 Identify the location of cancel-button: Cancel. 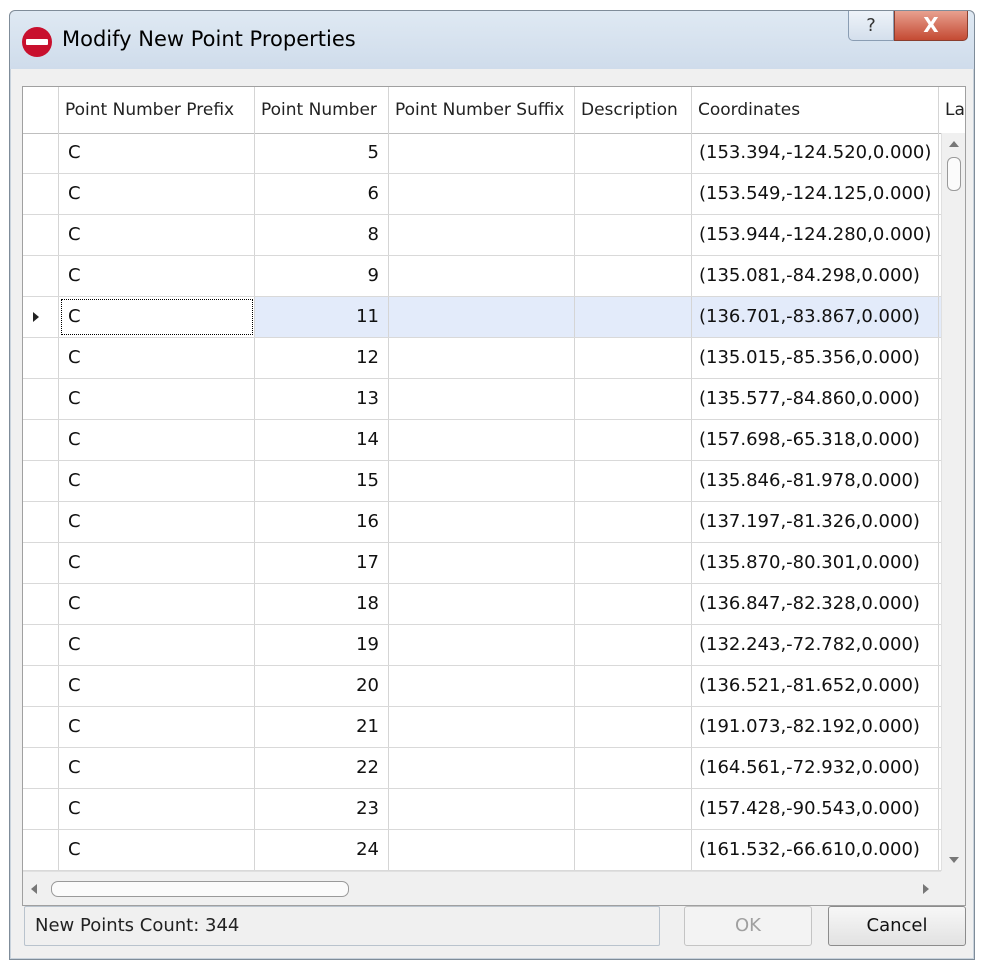
(897, 926).